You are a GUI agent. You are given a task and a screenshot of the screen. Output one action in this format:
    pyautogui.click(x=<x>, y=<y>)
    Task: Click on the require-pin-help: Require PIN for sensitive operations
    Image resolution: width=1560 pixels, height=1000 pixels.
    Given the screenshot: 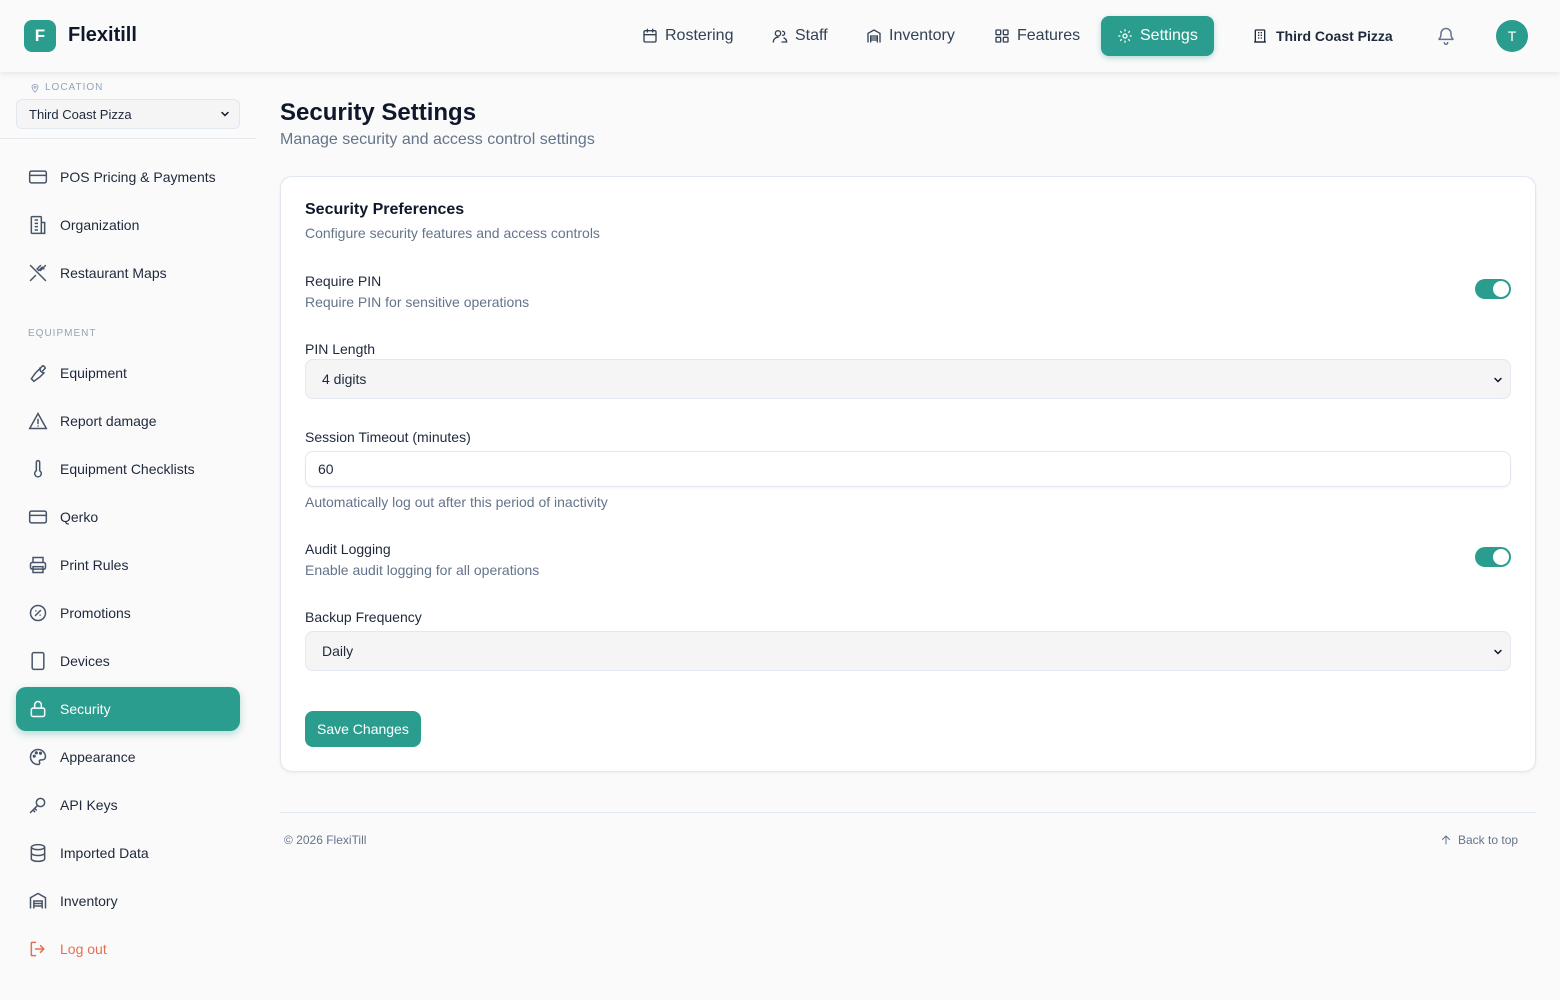 What is the action you would take?
    pyautogui.click(x=417, y=302)
    